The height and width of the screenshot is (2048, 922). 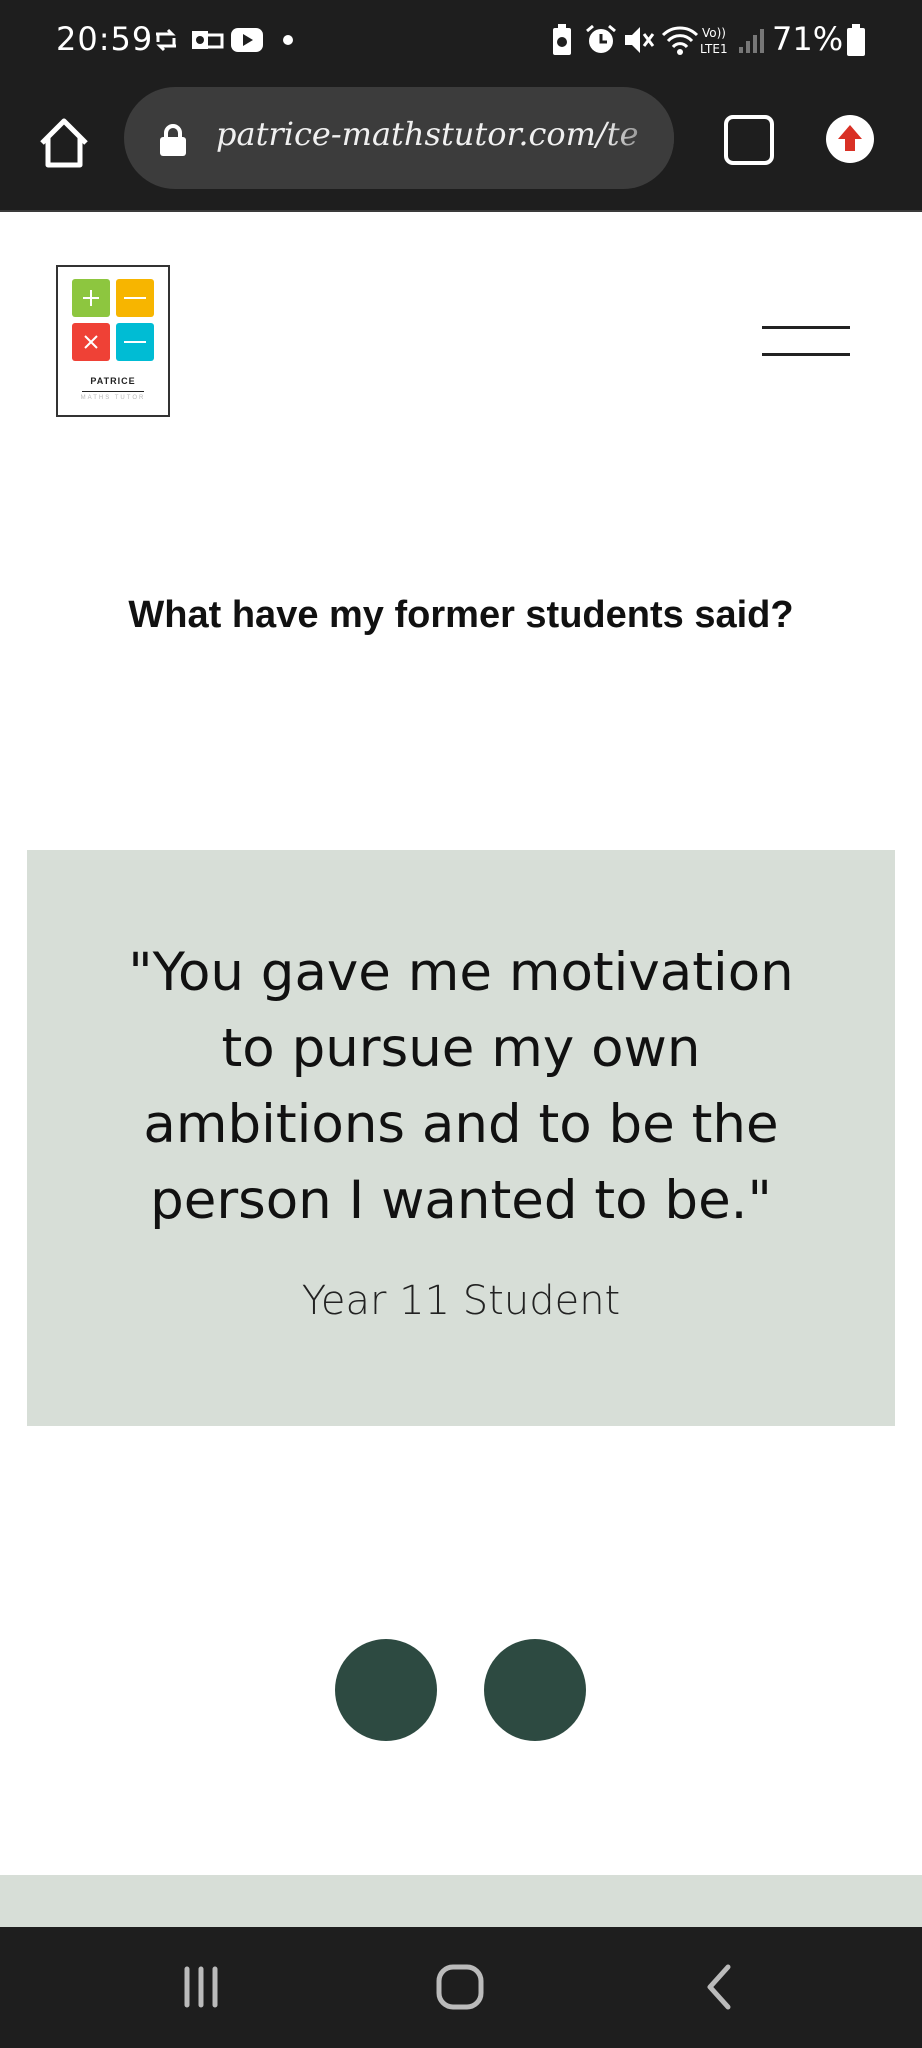 I want to click on status-time: 20:59, so click(x=105, y=39).